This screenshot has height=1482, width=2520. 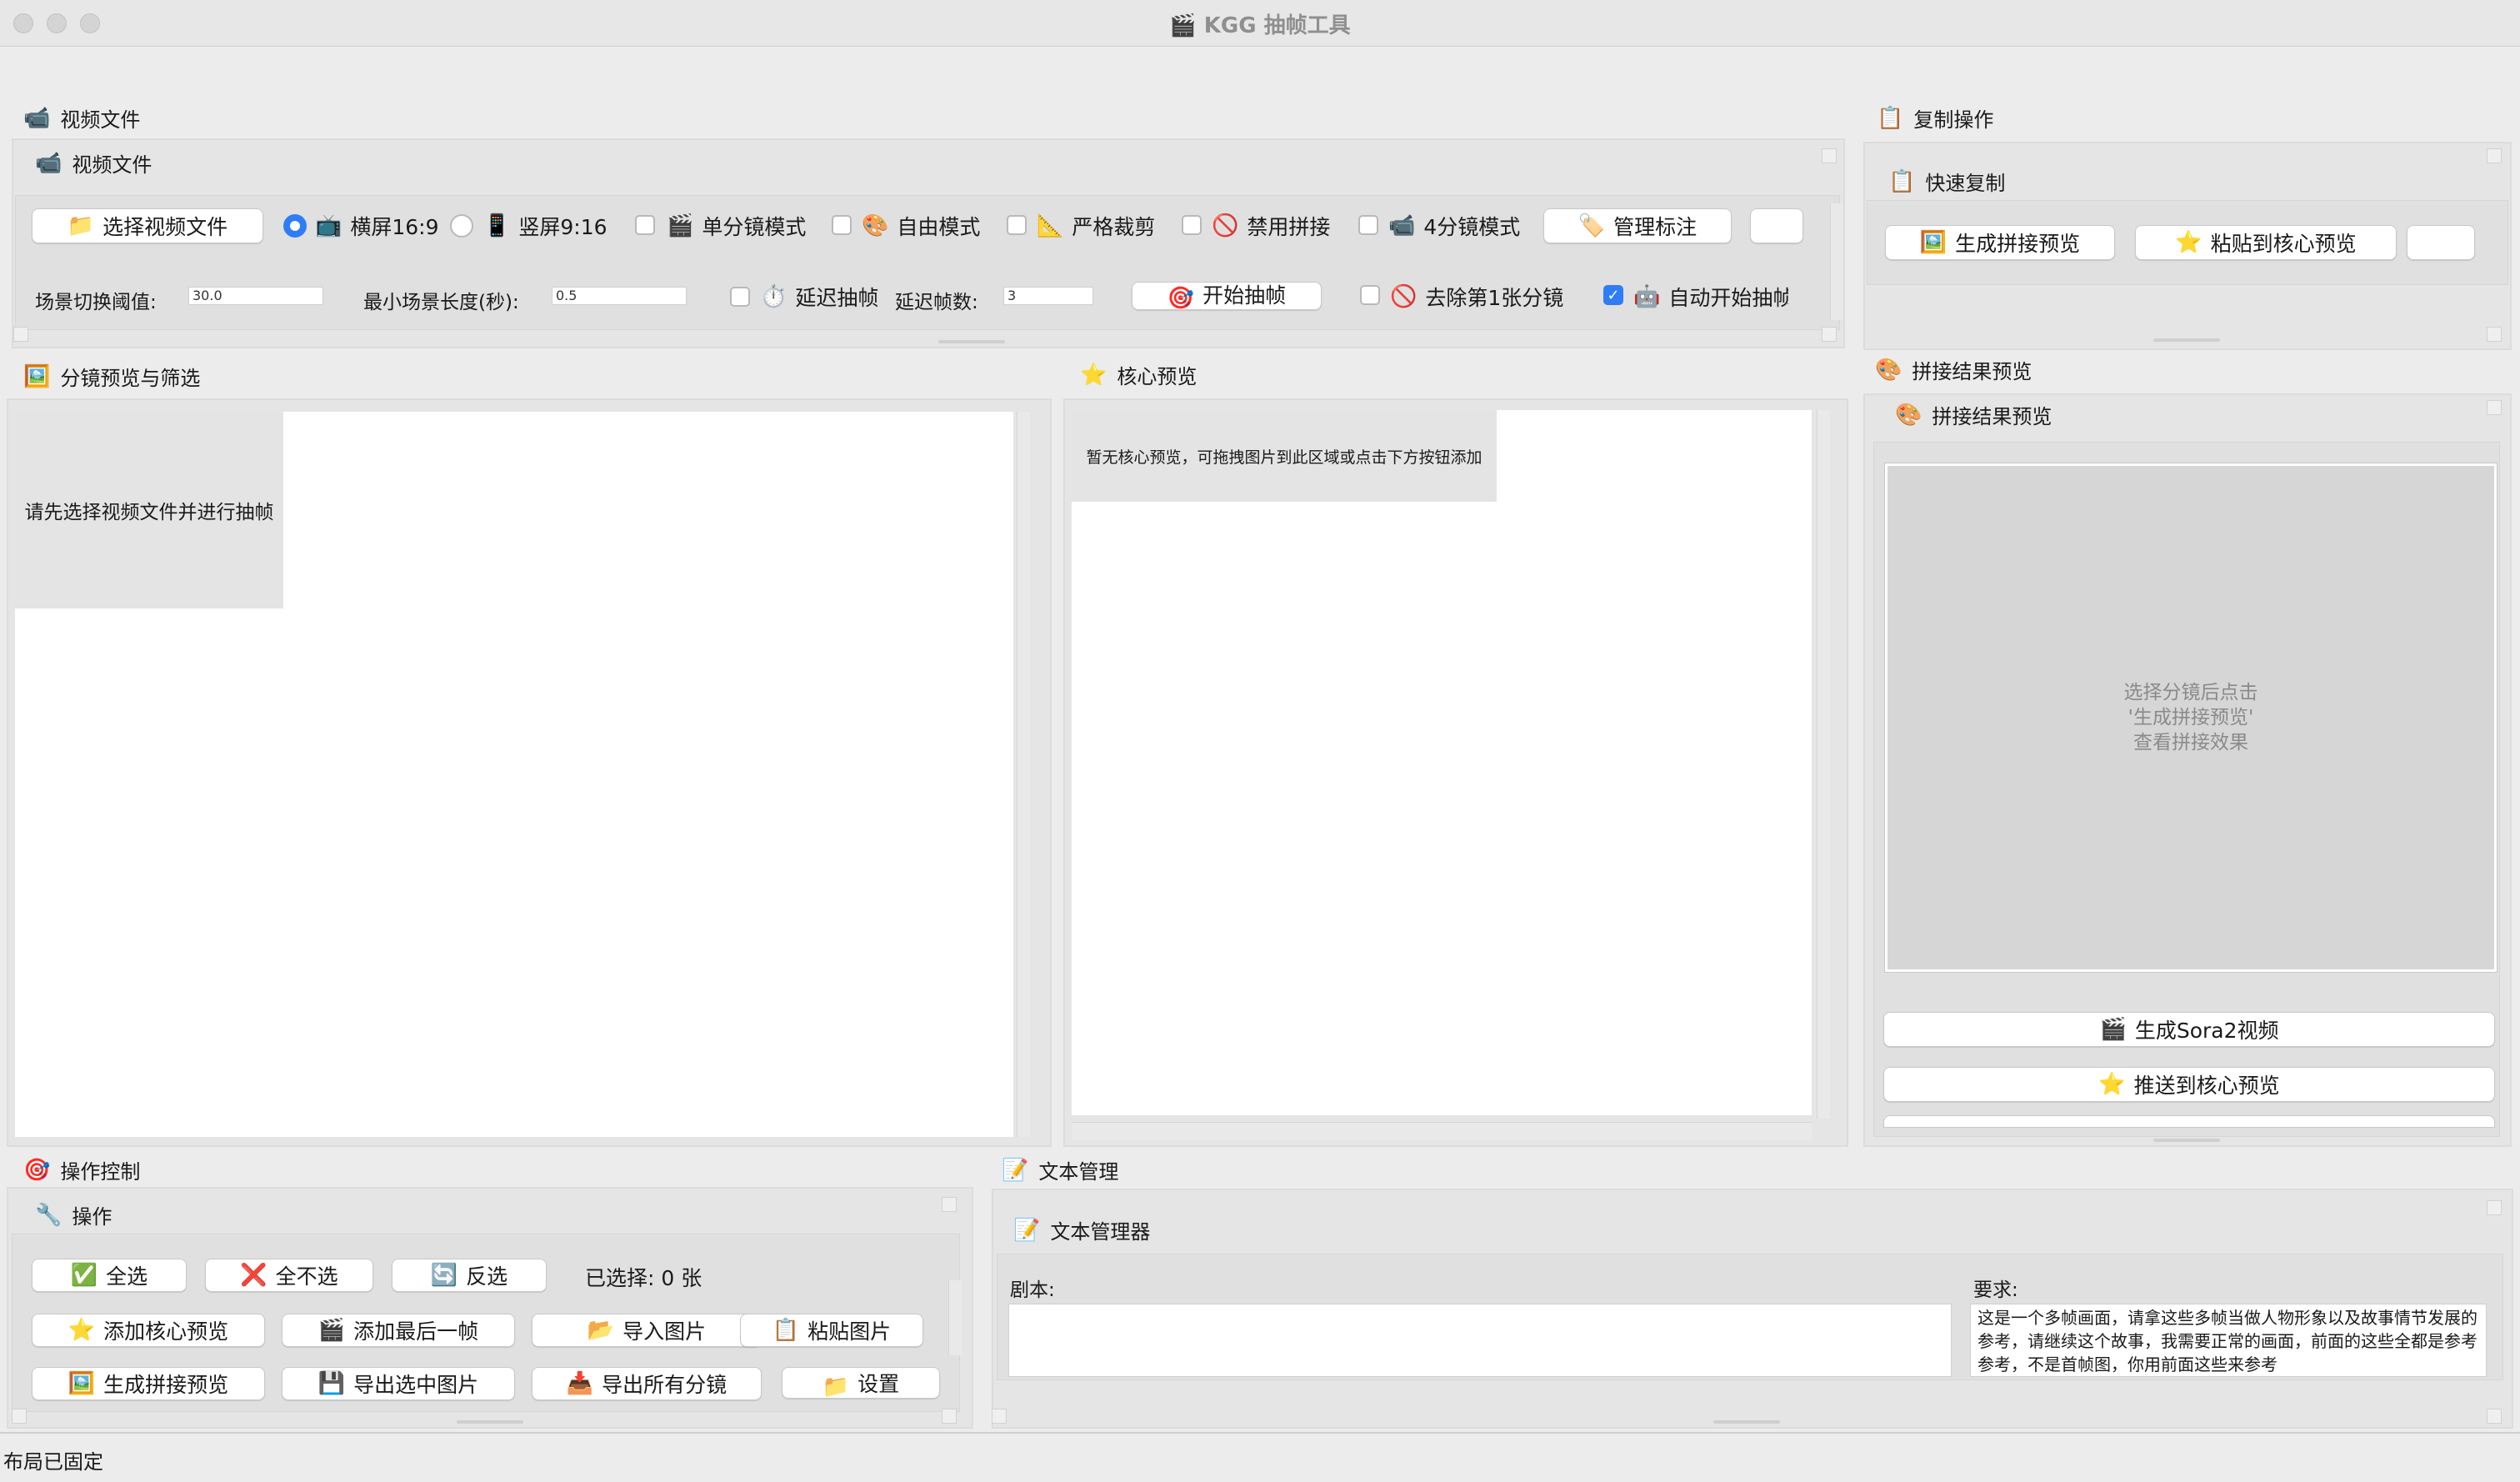 What do you see at coordinates (1081, 1229) in the screenshot?
I see `text-manager-title: 📝 文本管理器` at bounding box center [1081, 1229].